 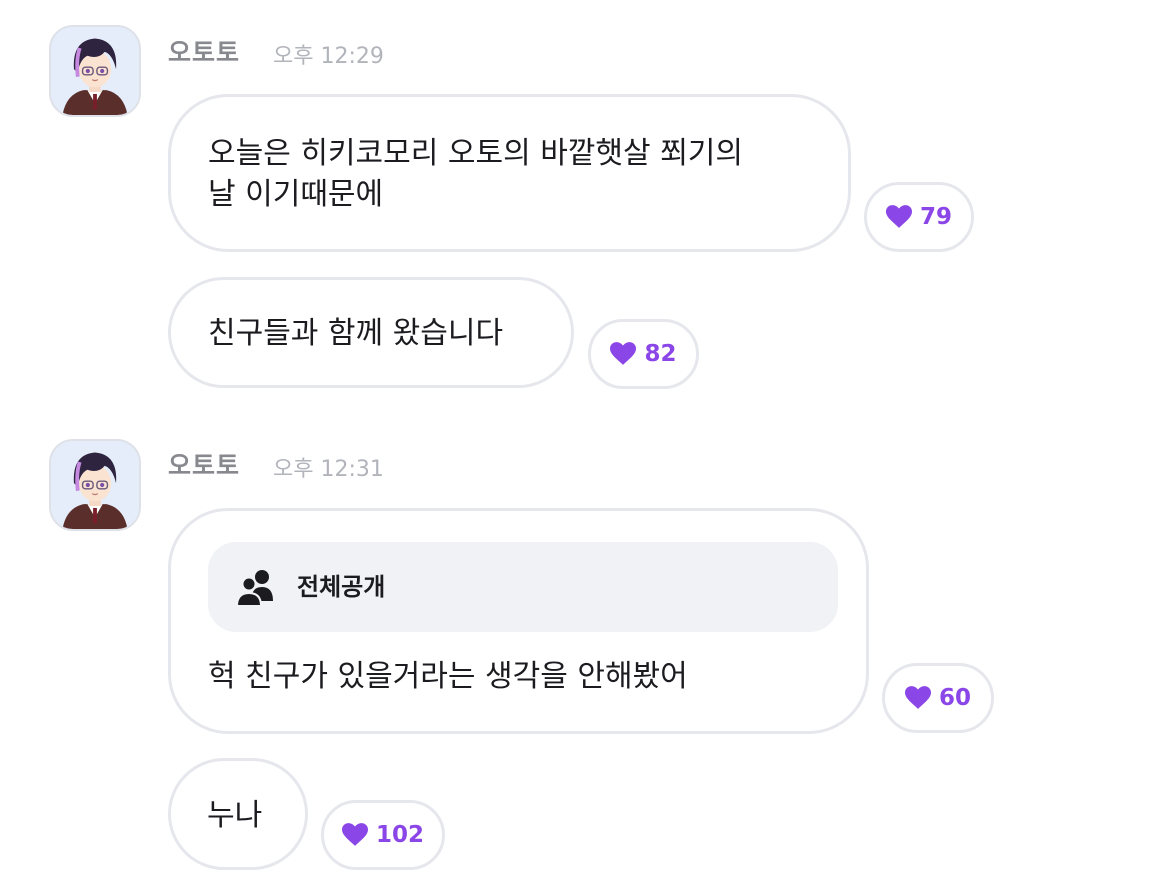 What do you see at coordinates (523, 587) in the screenshot?
I see `visibility-card: 전체공개` at bounding box center [523, 587].